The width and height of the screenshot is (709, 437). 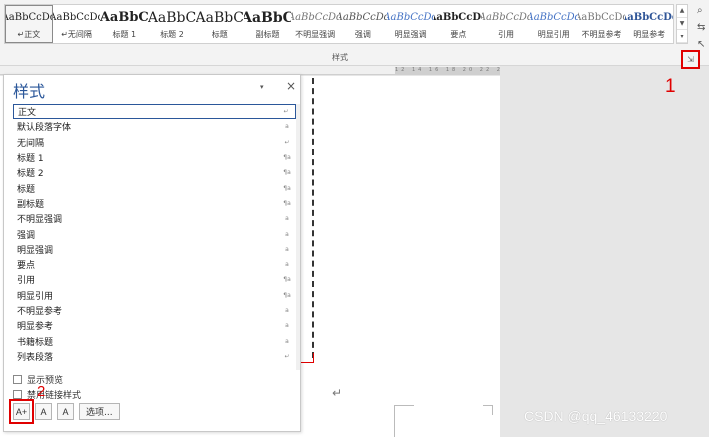 I want to click on style-list-item: 标题 2 ¶a, so click(x=154, y=172).